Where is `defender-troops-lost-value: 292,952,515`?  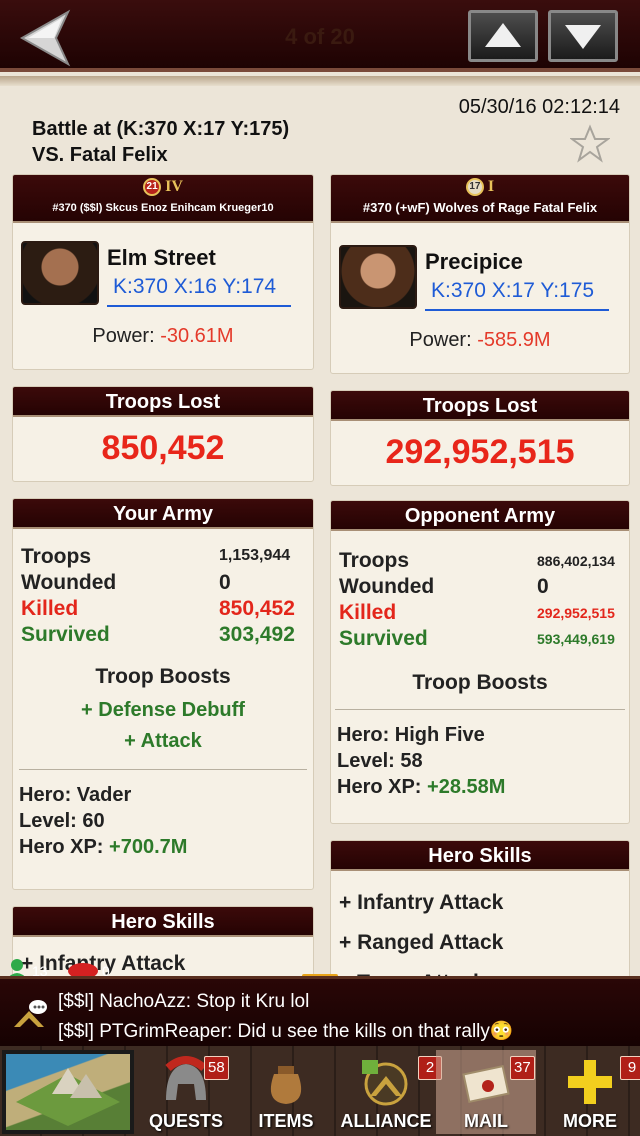 defender-troops-lost-value: 292,952,515 is located at coordinates (480, 452).